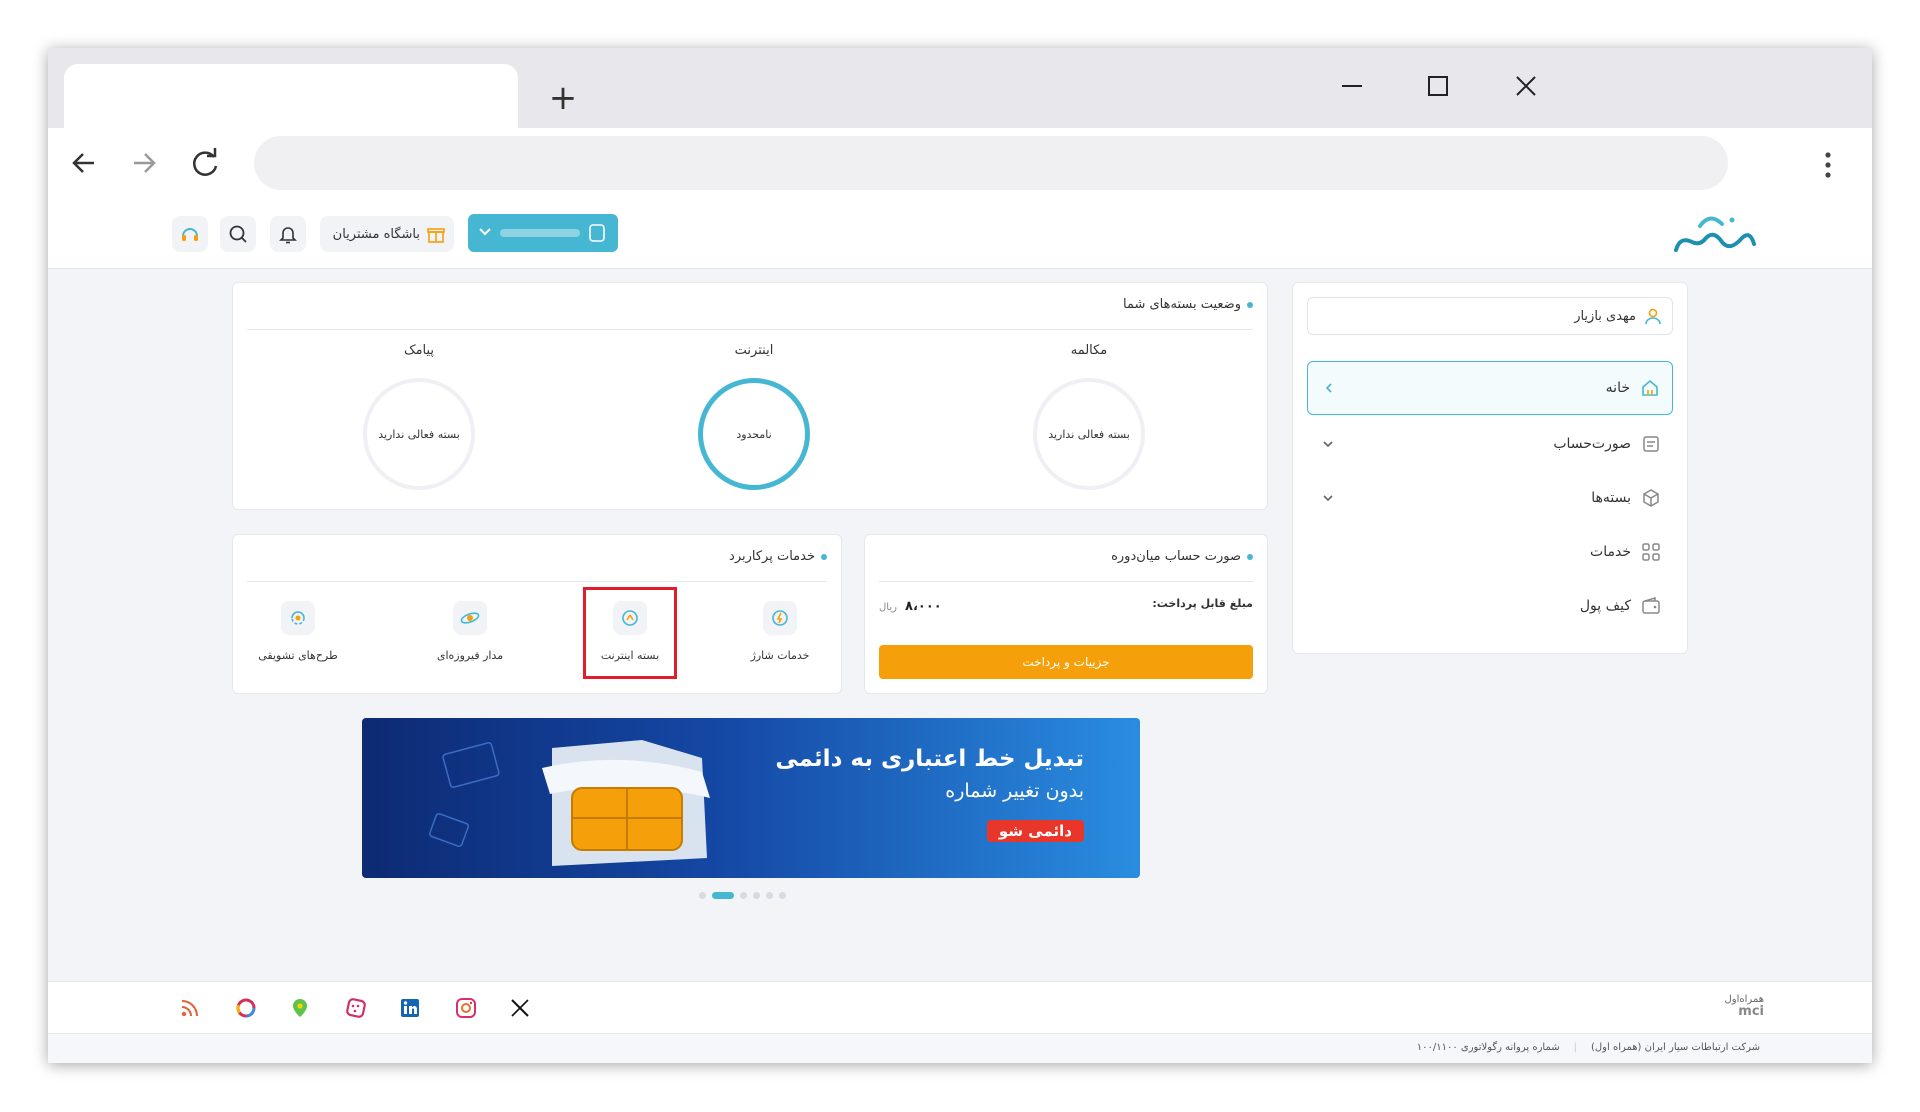 Image resolution: width=1920 pixels, height=1112 pixels. I want to click on sidebar-item-home-label: خانه, so click(1617, 388).